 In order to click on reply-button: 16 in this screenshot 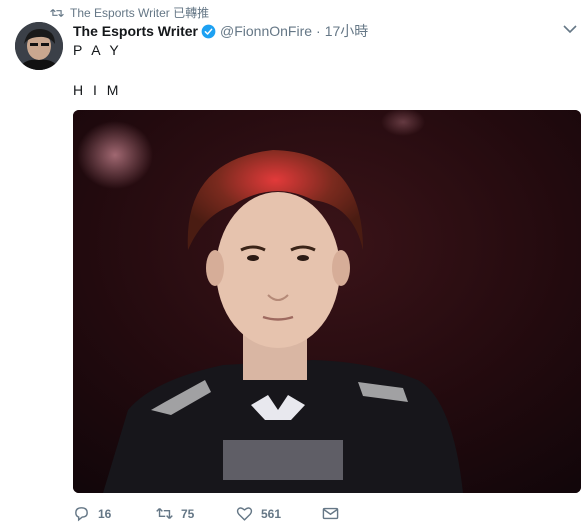, I will do `click(114, 513)`.